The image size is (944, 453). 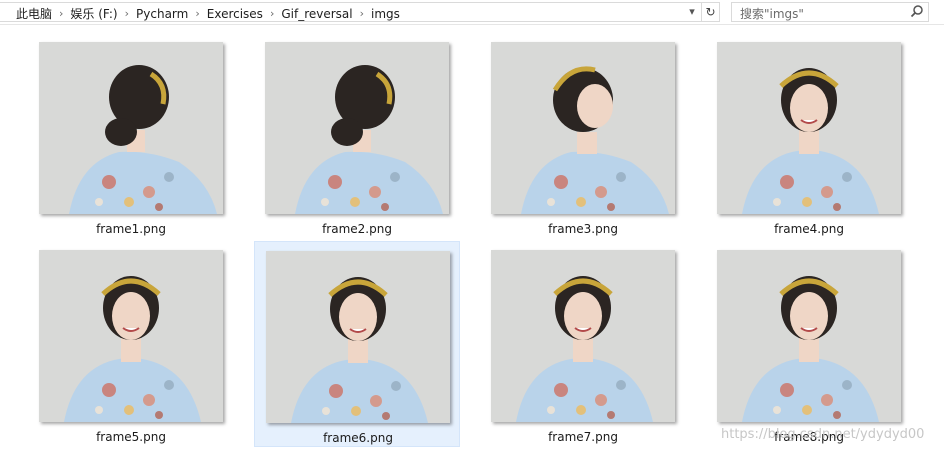 I want to click on file-item: frame8.png, so click(x=809, y=344).